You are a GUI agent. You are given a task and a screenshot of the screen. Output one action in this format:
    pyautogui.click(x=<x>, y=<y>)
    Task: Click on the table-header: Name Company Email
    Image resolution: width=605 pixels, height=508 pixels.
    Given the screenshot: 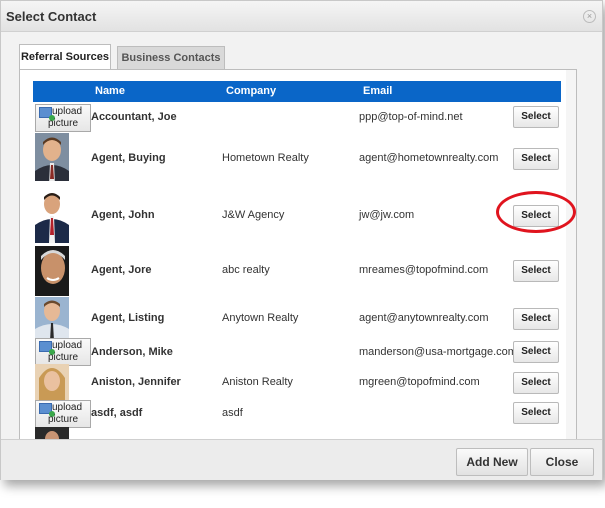 What is the action you would take?
    pyautogui.click(x=297, y=91)
    